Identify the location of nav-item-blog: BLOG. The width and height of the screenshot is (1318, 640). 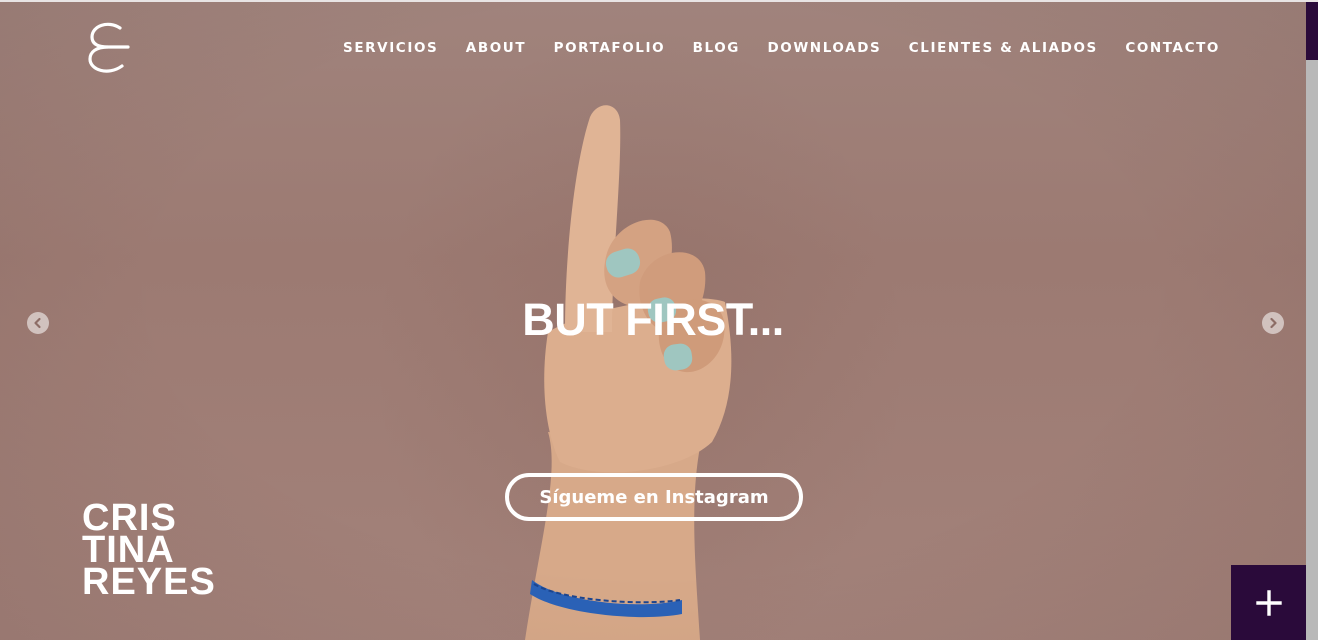
(716, 48).